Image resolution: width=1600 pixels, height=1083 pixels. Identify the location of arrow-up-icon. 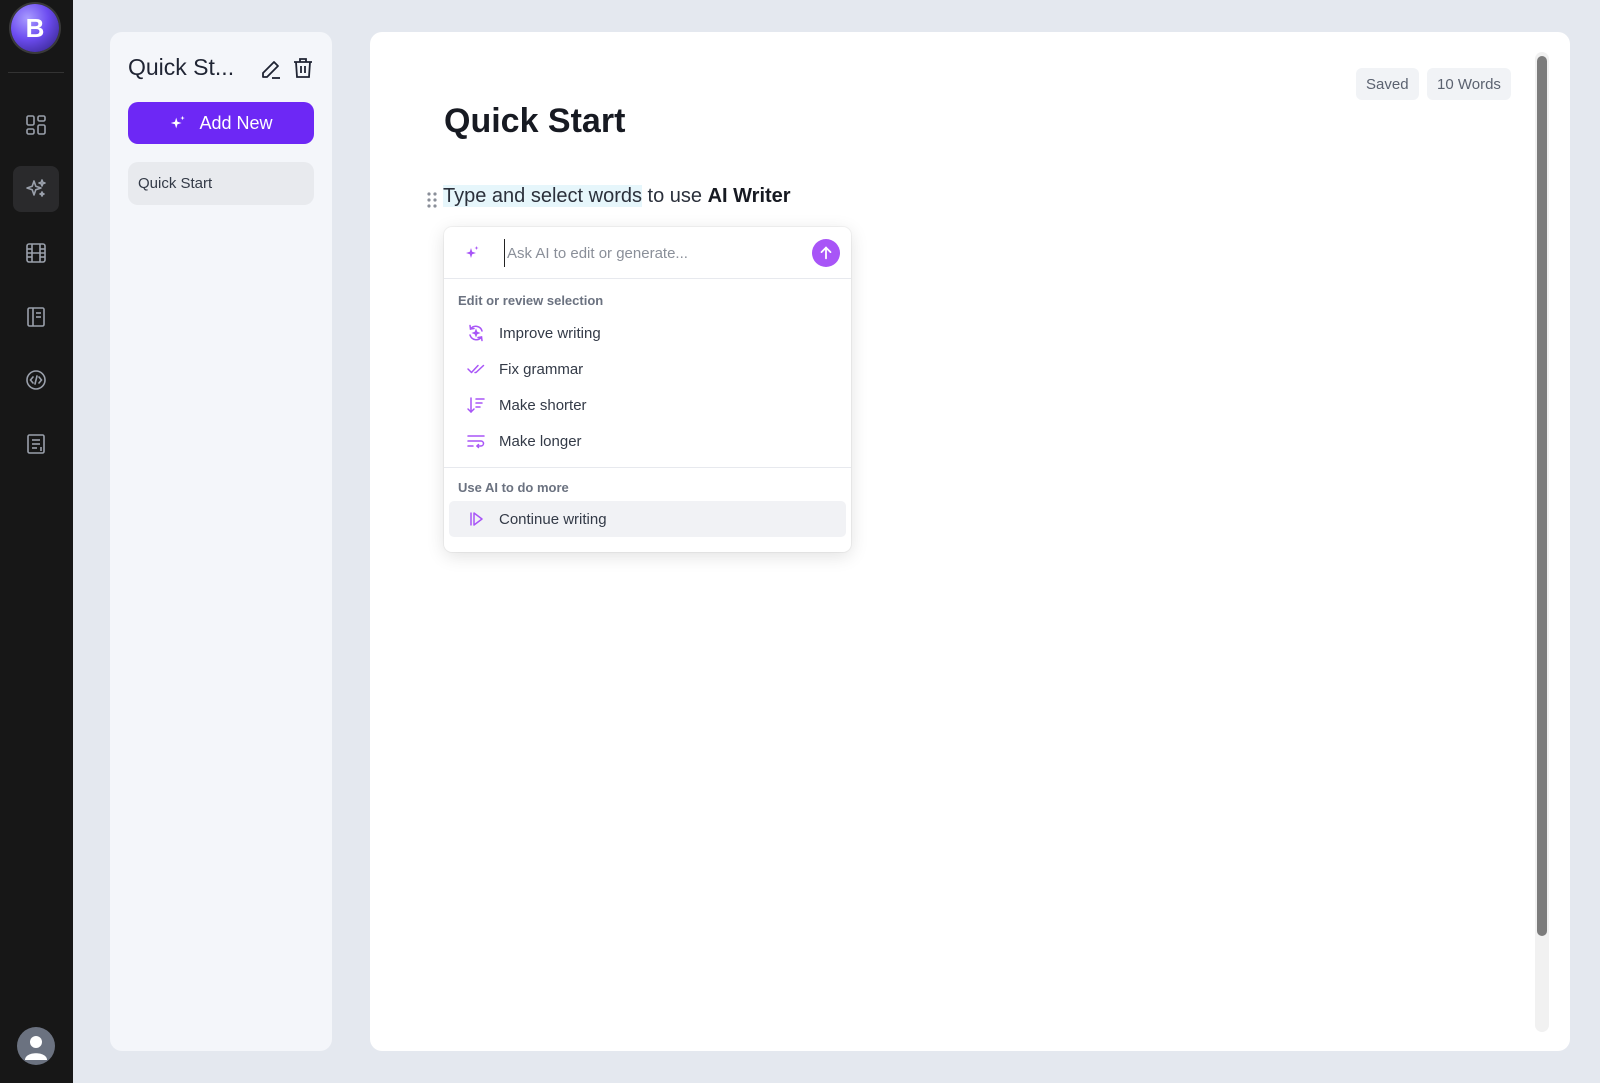
(826, 253).